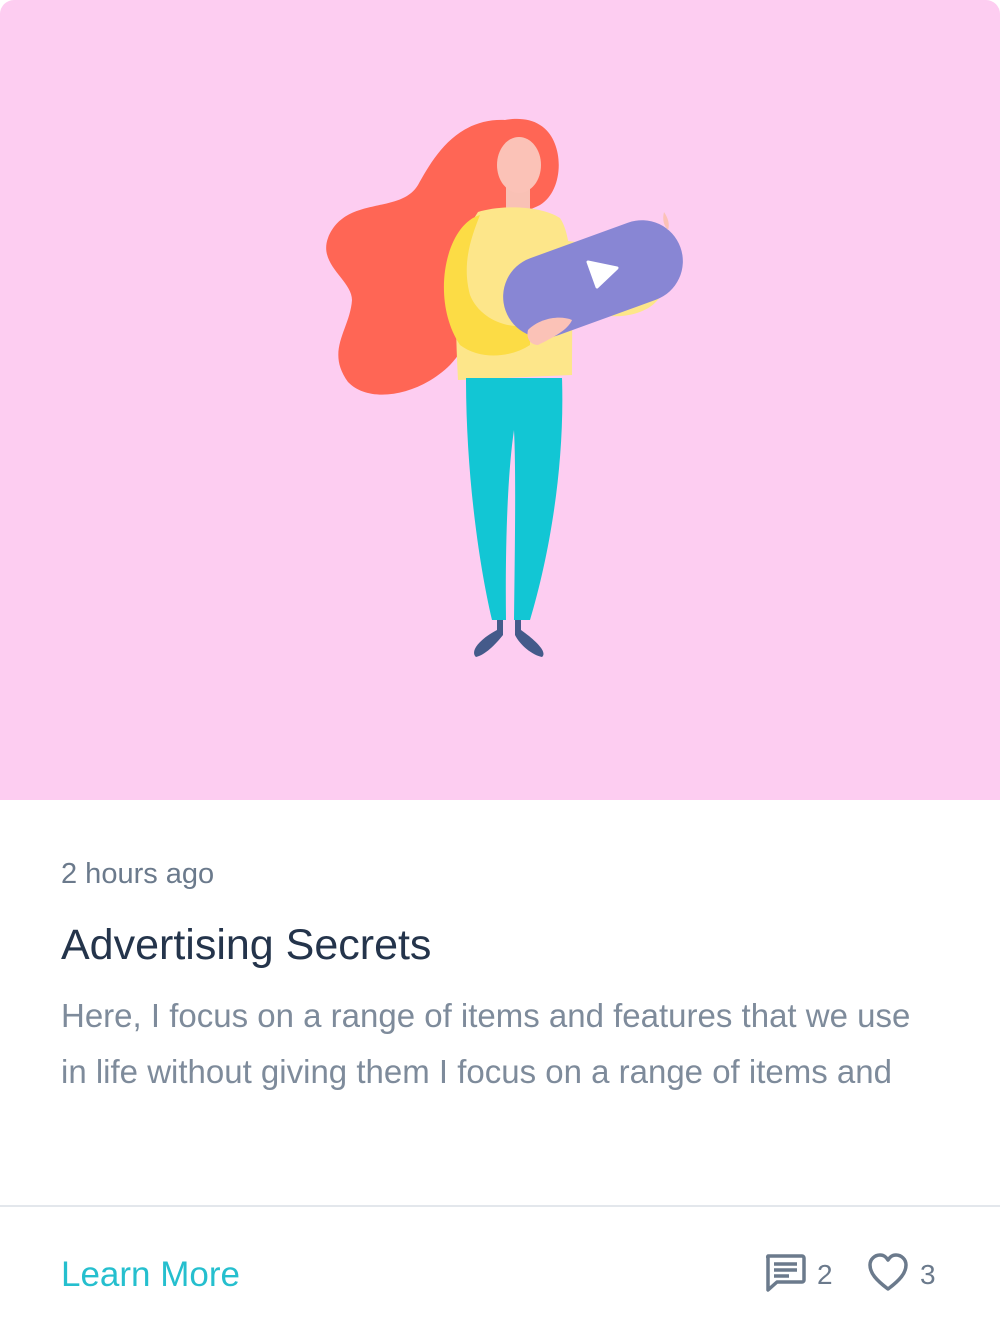 The height and width of the screenshot is (1343, 1000). Describe the element at coordinates (150, 1275) in the screenshot. I see `learn-more-link: Learn More` at that location.